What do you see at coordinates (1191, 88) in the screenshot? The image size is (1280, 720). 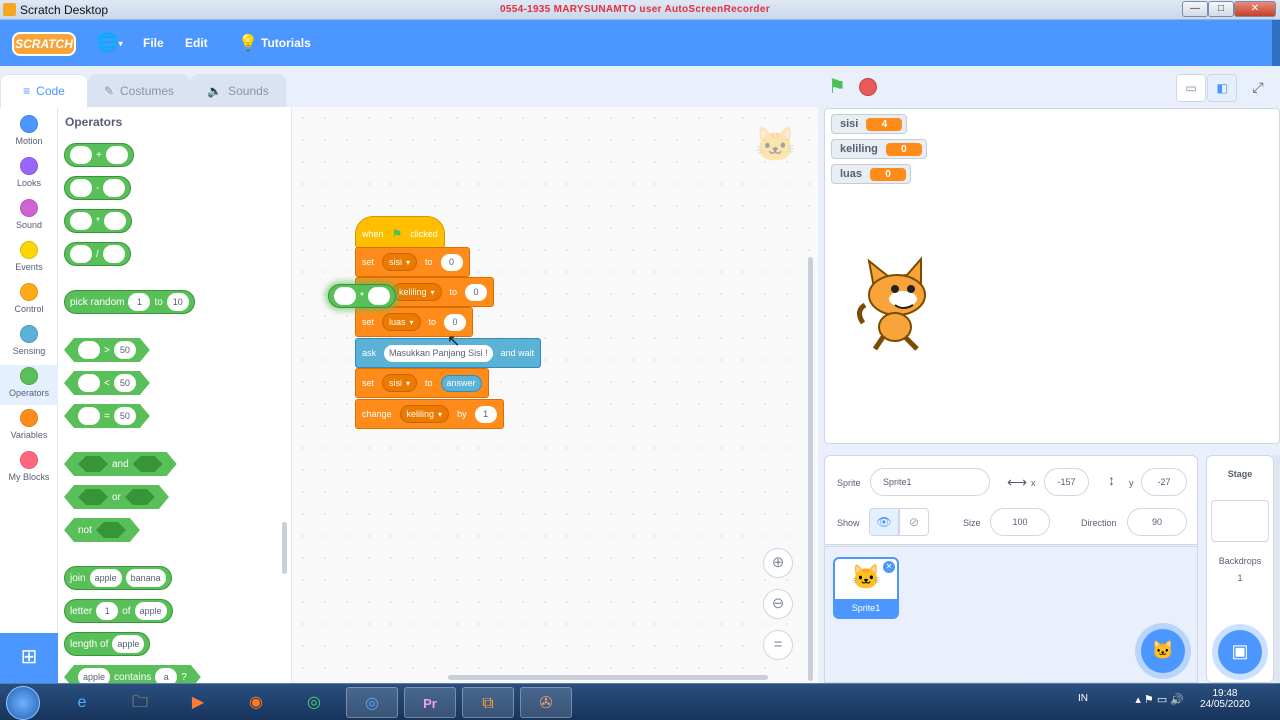 I see `small-stage-icon: ▭` at bounding box center [1191, 88].